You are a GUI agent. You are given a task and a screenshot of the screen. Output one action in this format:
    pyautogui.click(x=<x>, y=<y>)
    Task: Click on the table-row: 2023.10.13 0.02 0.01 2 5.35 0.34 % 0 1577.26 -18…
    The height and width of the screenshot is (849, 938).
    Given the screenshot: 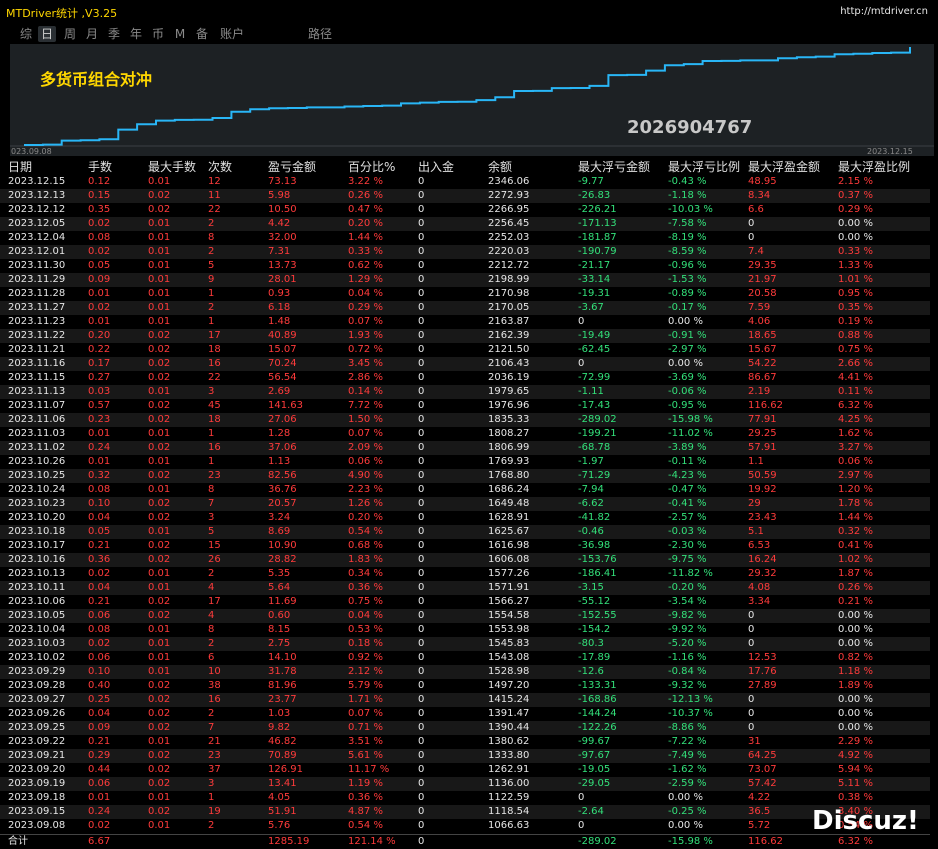 What is the action you would take?
    pyautogui.click(x=465, y=574)
    